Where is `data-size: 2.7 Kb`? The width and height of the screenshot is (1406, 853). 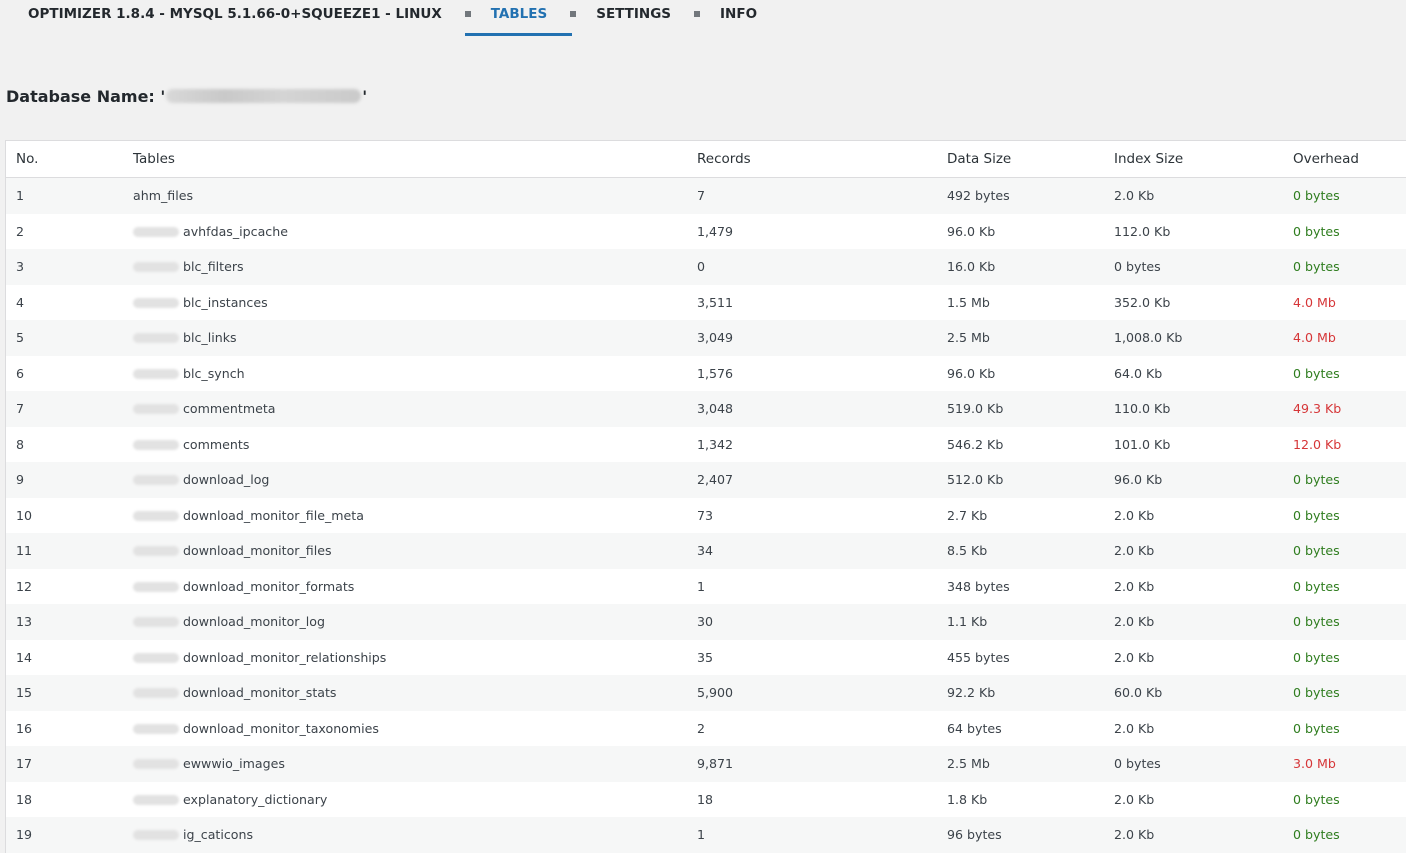
data-size: 2.7 Kb is located at coordinates (1020, 515).